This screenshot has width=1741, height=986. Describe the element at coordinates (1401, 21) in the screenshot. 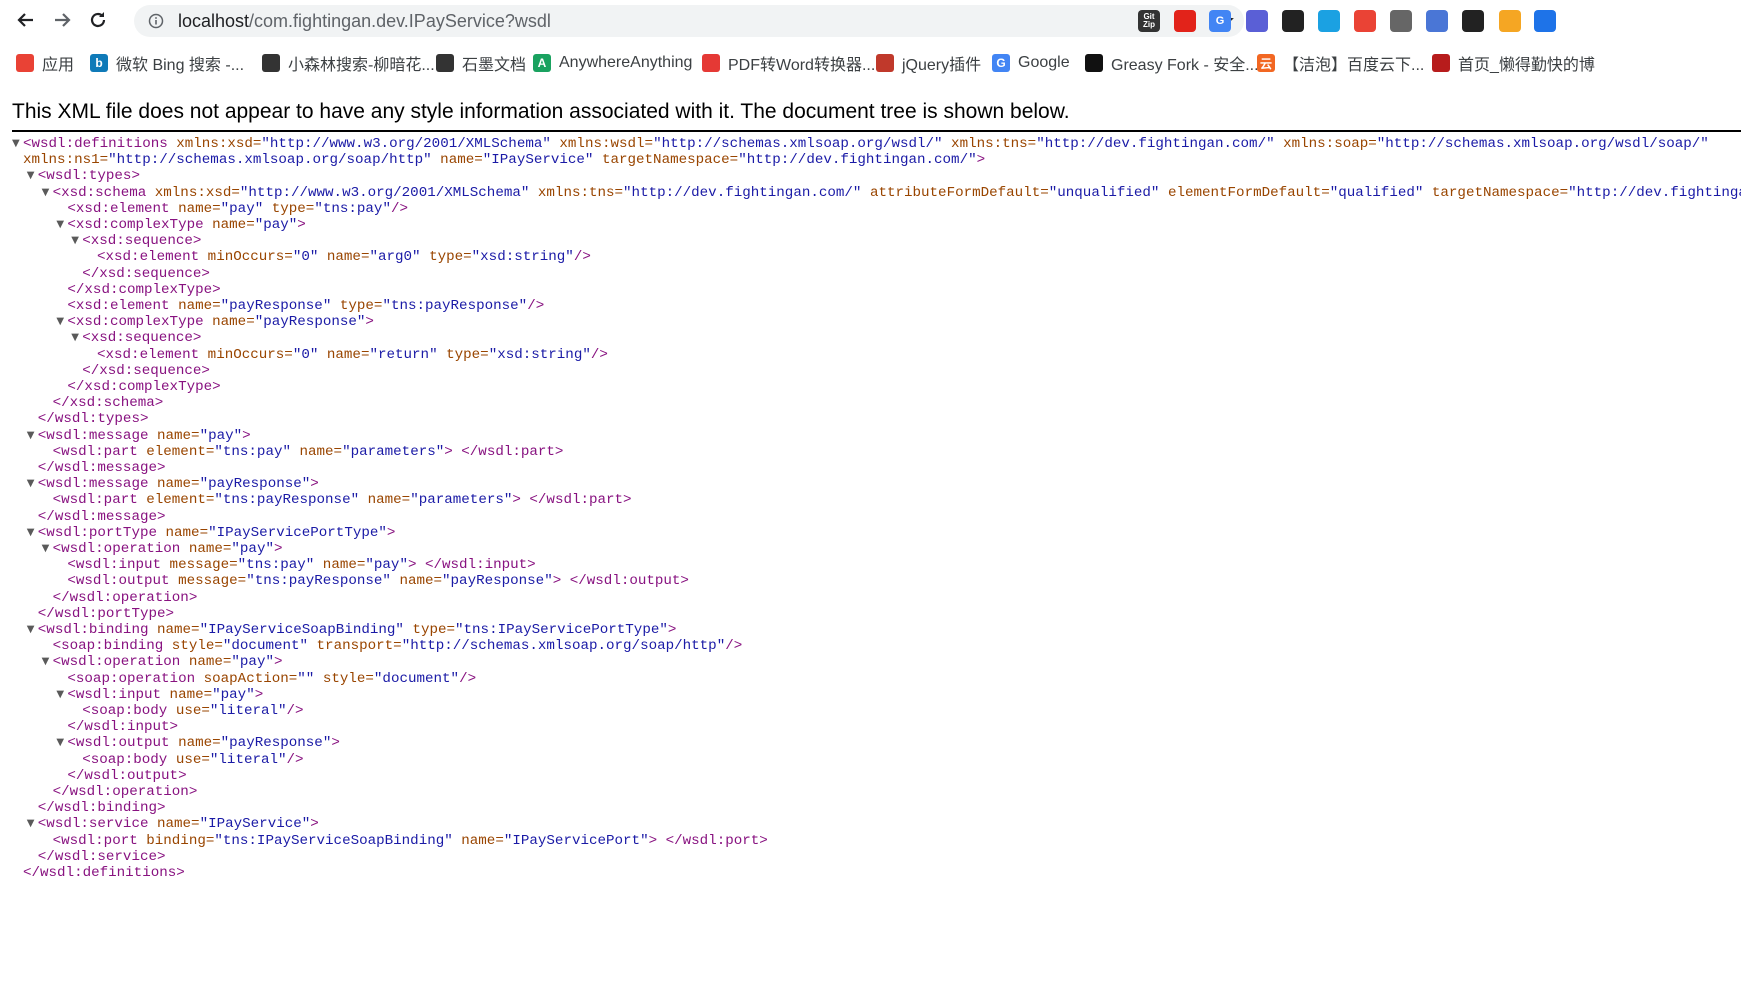

I see `infinity-icon` at that location.